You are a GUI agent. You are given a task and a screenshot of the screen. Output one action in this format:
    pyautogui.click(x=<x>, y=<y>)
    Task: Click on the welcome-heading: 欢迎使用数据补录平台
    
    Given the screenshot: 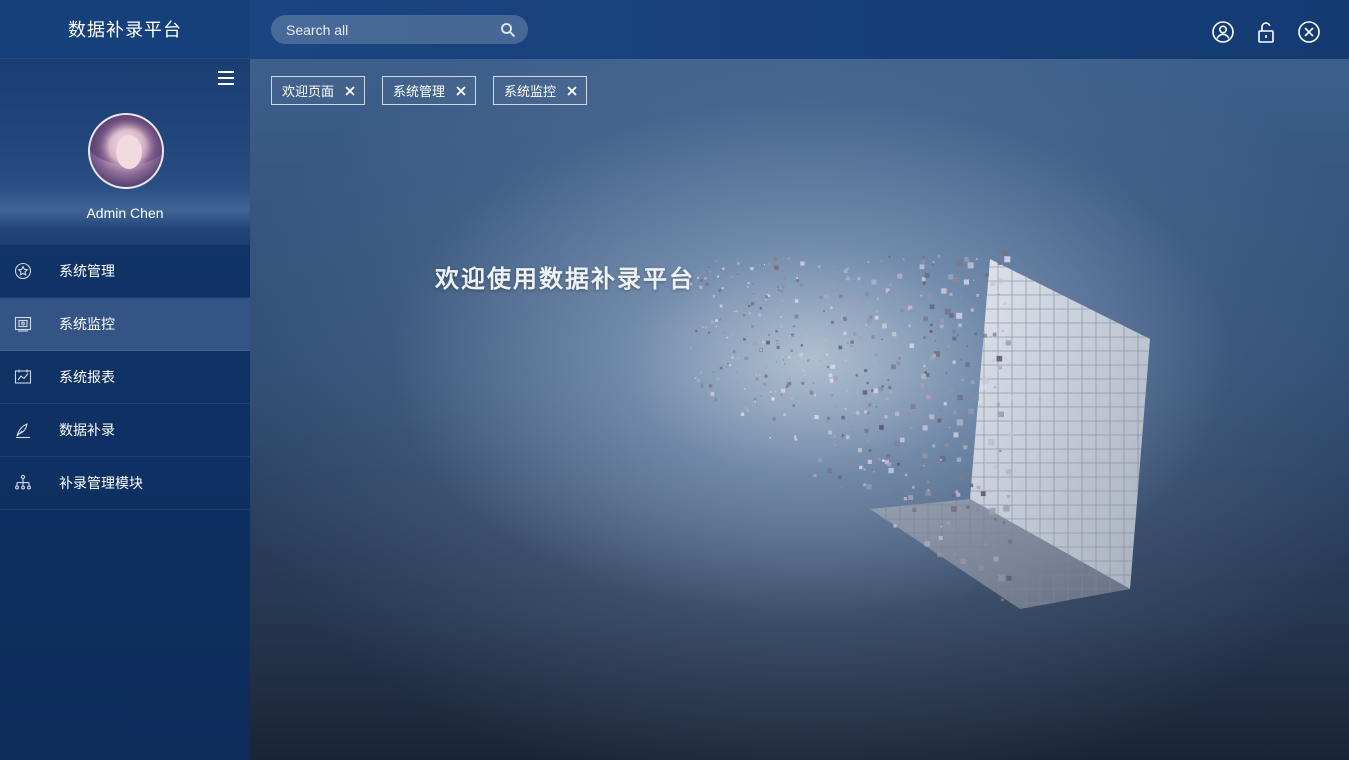 What is the action you would take?
    pyautogui.click(x=565, y=278)
    